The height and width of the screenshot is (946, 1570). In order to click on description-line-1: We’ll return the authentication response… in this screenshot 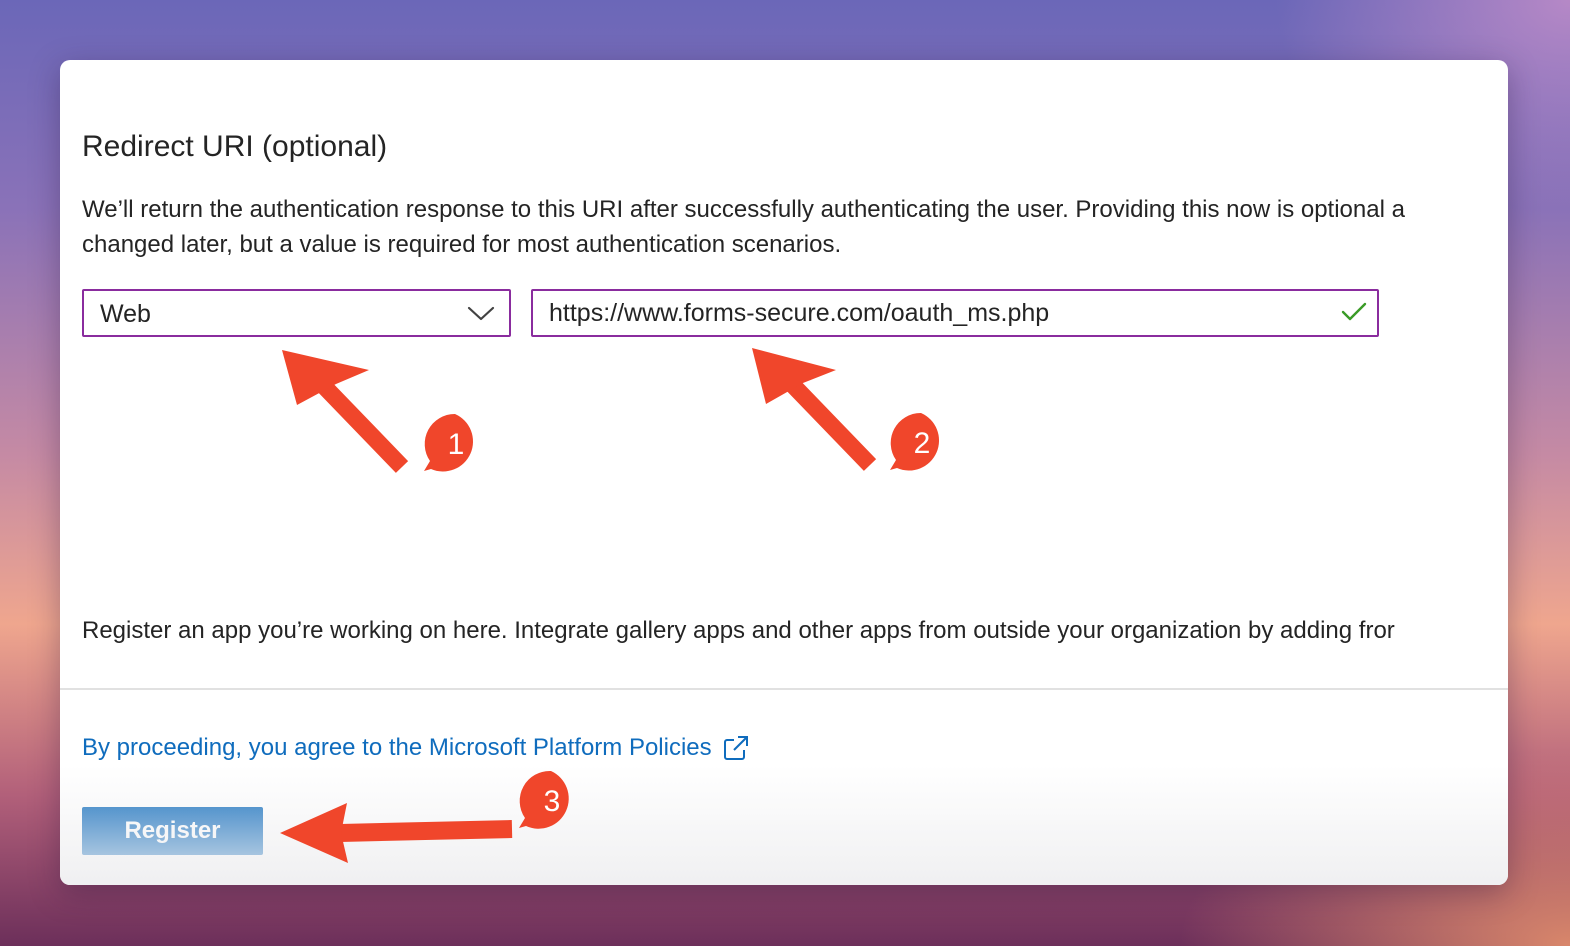, I will do `click(743, 209)`.